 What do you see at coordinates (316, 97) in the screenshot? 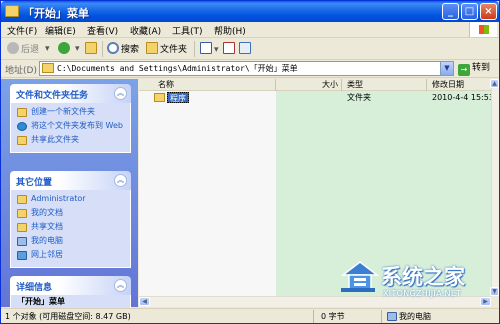
I see `list-item: 程序 文件夹 2010-4-4 15:53` at bounding box center [316, 97].